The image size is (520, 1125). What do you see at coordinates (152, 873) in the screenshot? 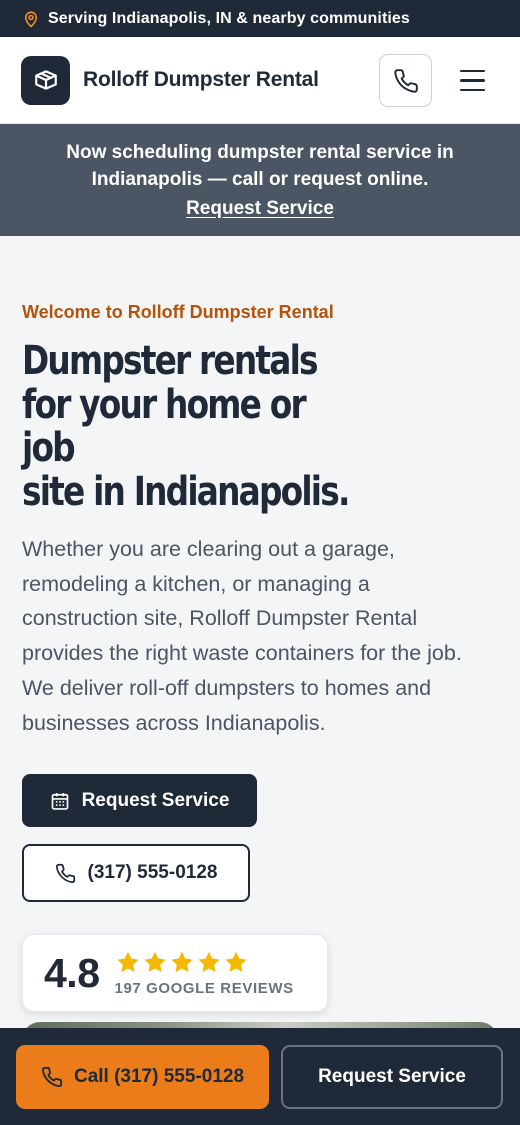
I see `phone-number-label: (317) 555-0128` at bounding box center [152, 873].